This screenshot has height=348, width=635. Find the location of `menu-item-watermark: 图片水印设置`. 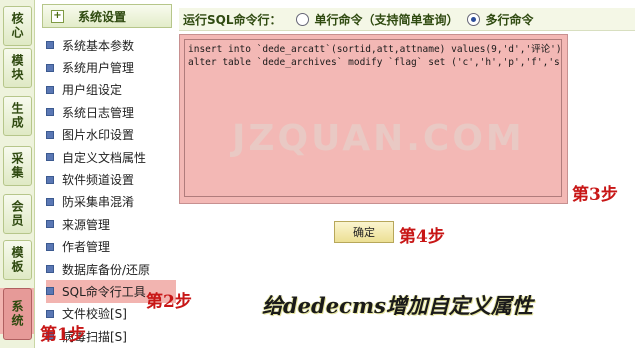

menu-item-watermark: 图片水印设置 is located at coordinates (111, 135).